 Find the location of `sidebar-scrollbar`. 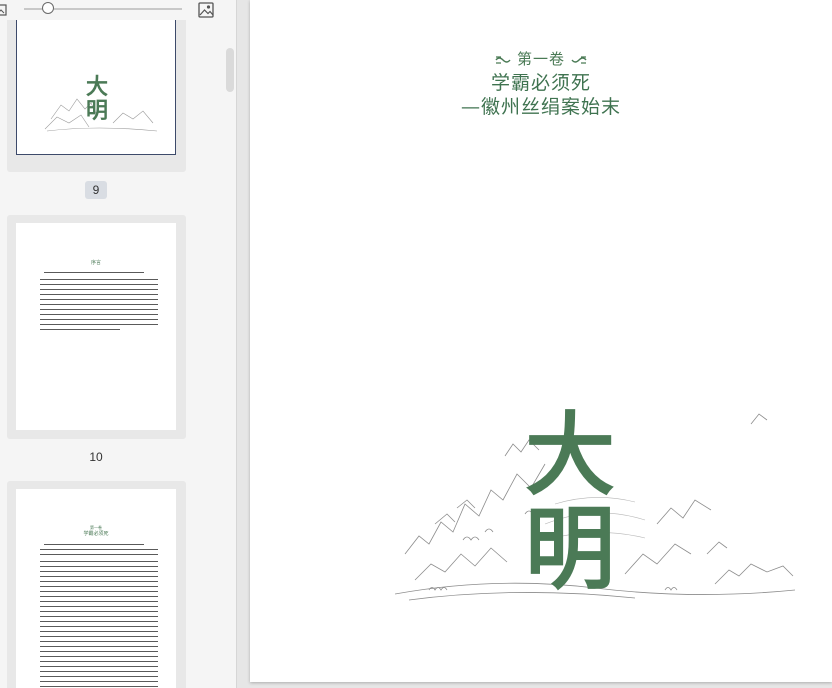

sidebar-scrollbar is located at coordinates (230, 70).